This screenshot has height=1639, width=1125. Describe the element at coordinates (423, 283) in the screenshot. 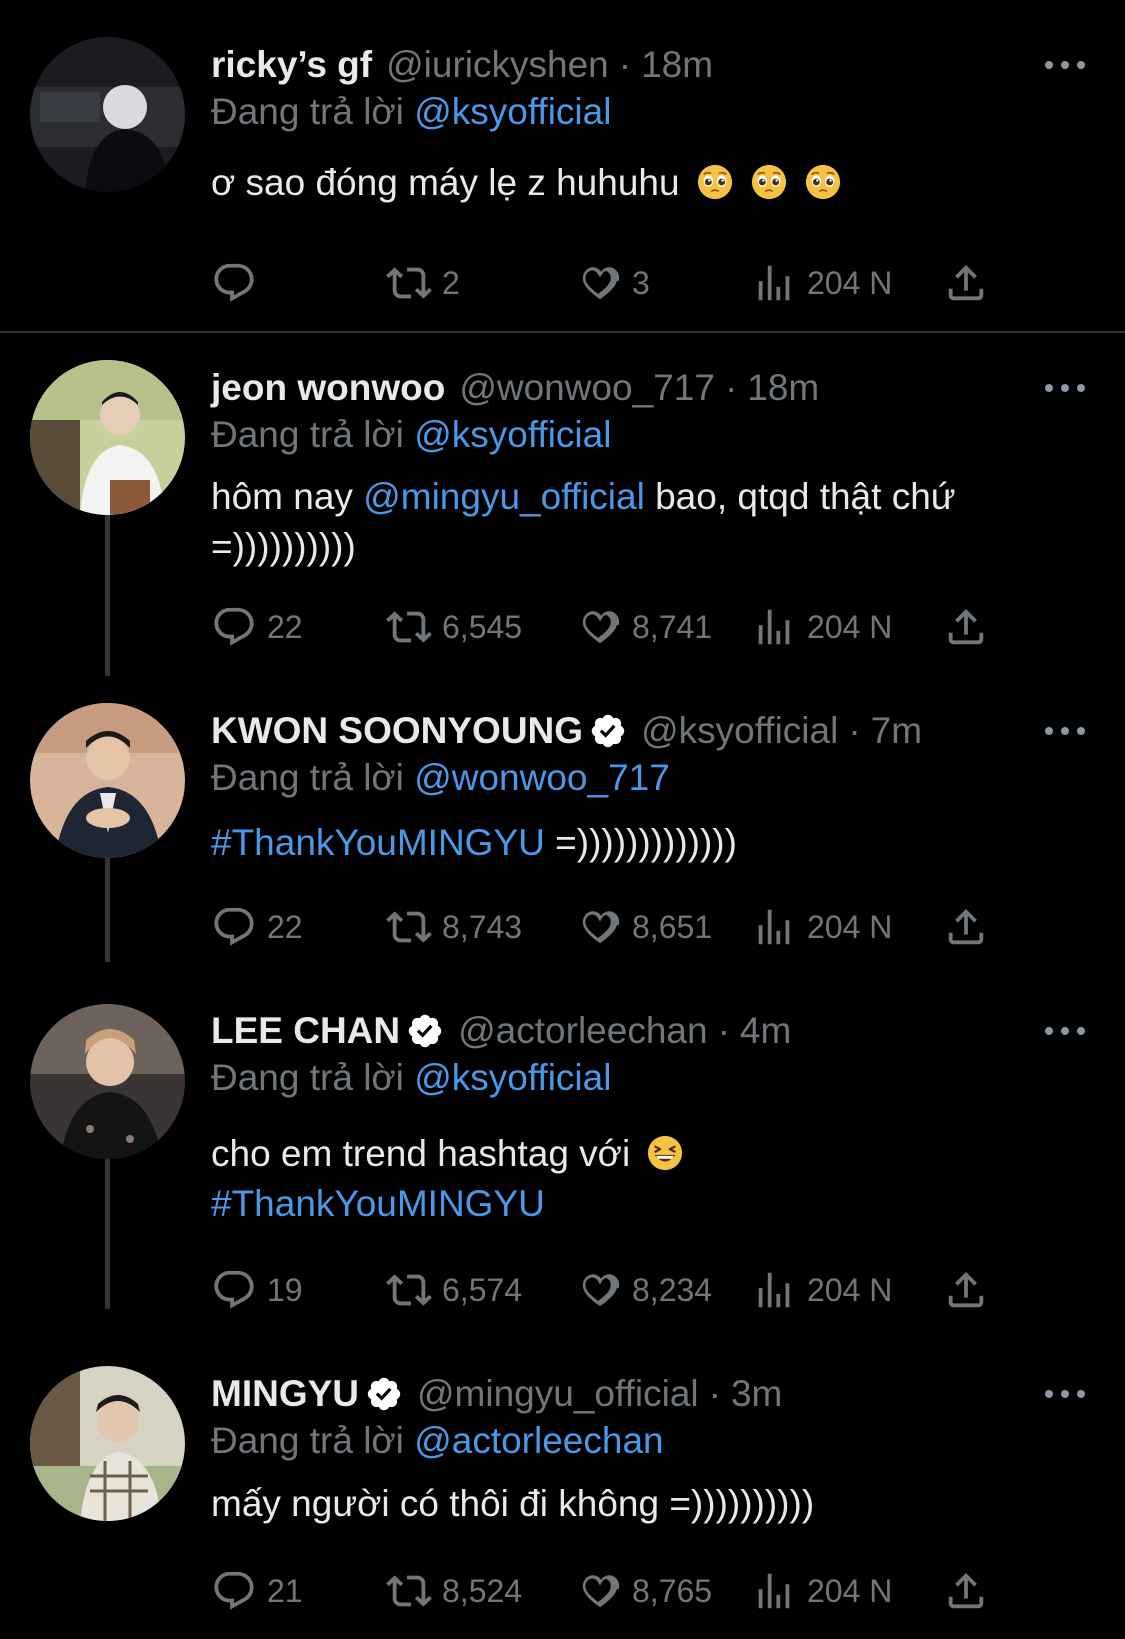

I see `retweet-button: 2` at that location.